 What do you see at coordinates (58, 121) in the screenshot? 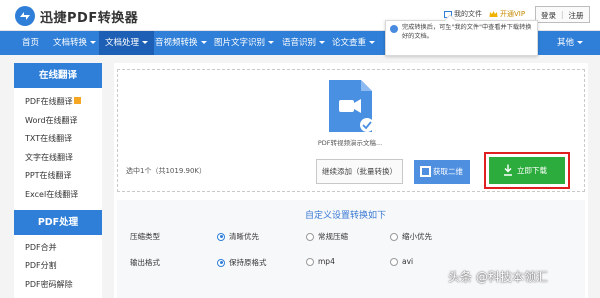
I see `sidebar-item-word-translate: Word在线翻译` at bounding box center [58, 121].